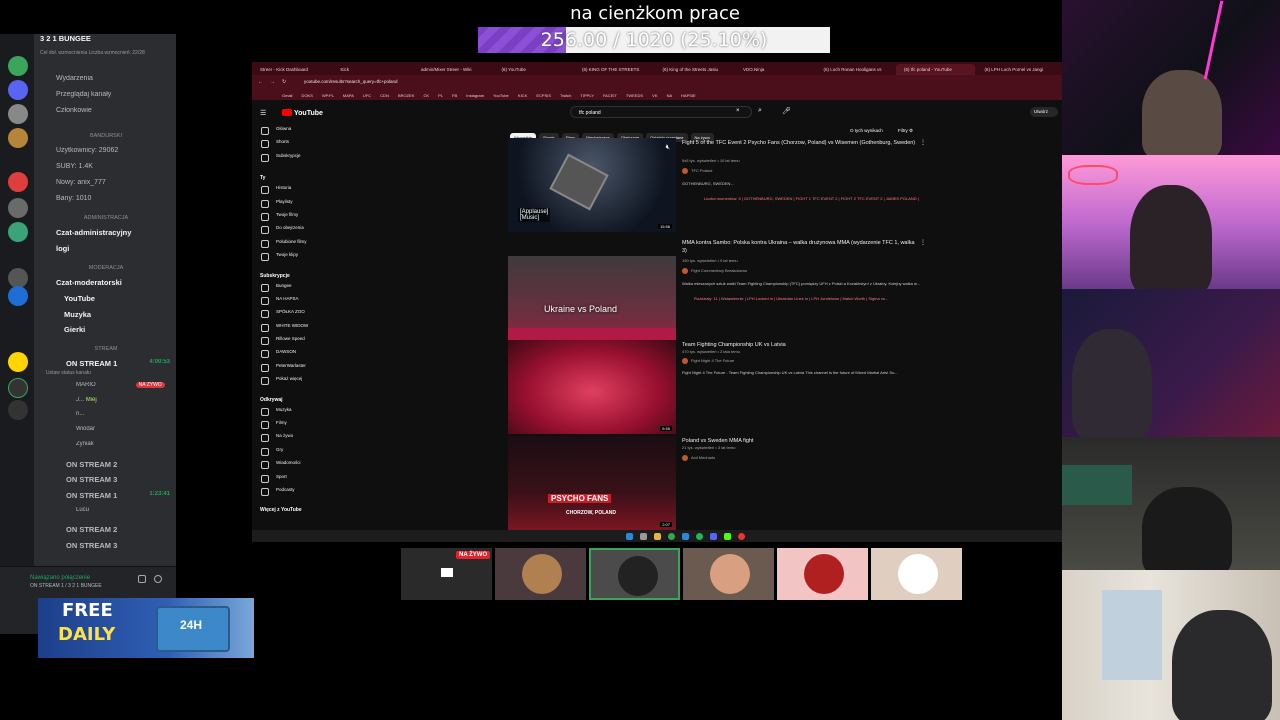  What do you see at coordinates (738, 111) in the screenshot?
I see `clear-icon: ×` at bounding box center [738, 111].